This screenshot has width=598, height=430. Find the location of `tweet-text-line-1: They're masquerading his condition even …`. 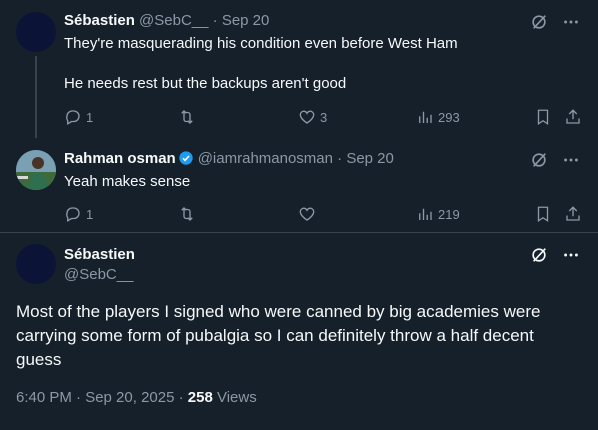

tweet-text-line-1: They're masquerading his condition even … is located at coordinates (261, 43).